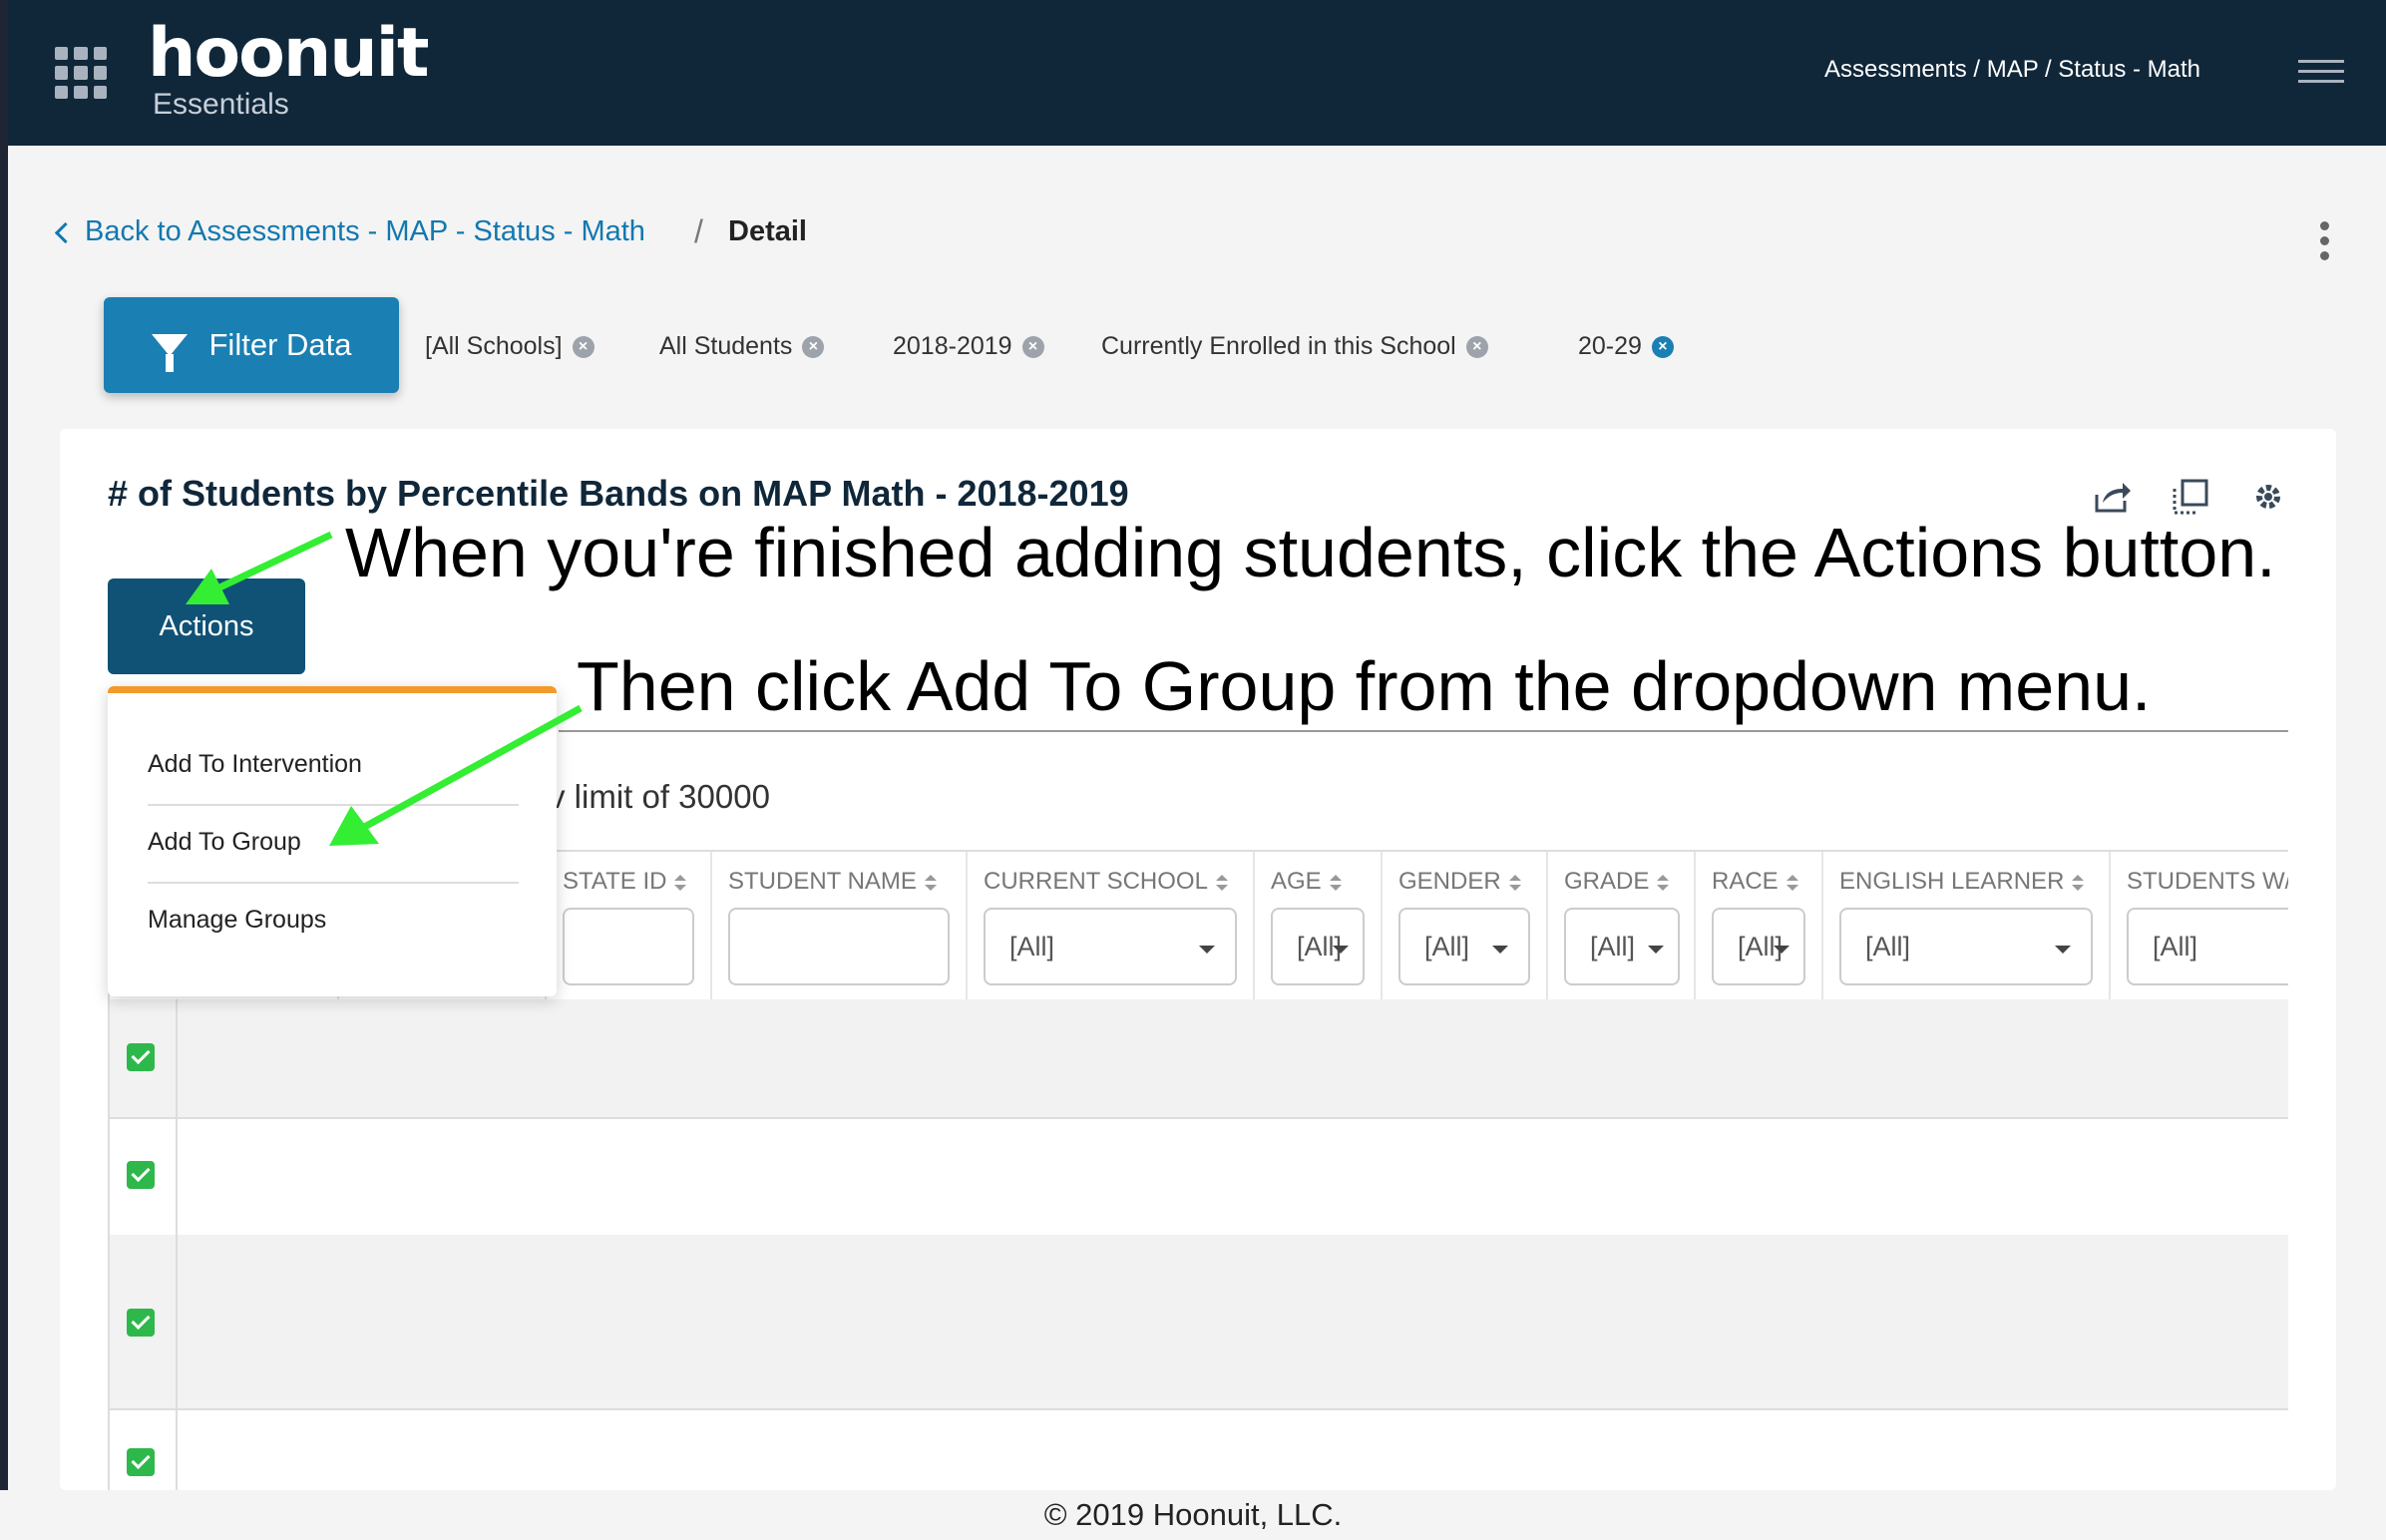 This screenshot has width=2386, height=1540. I want to click on window-edge, so click(4, 765).